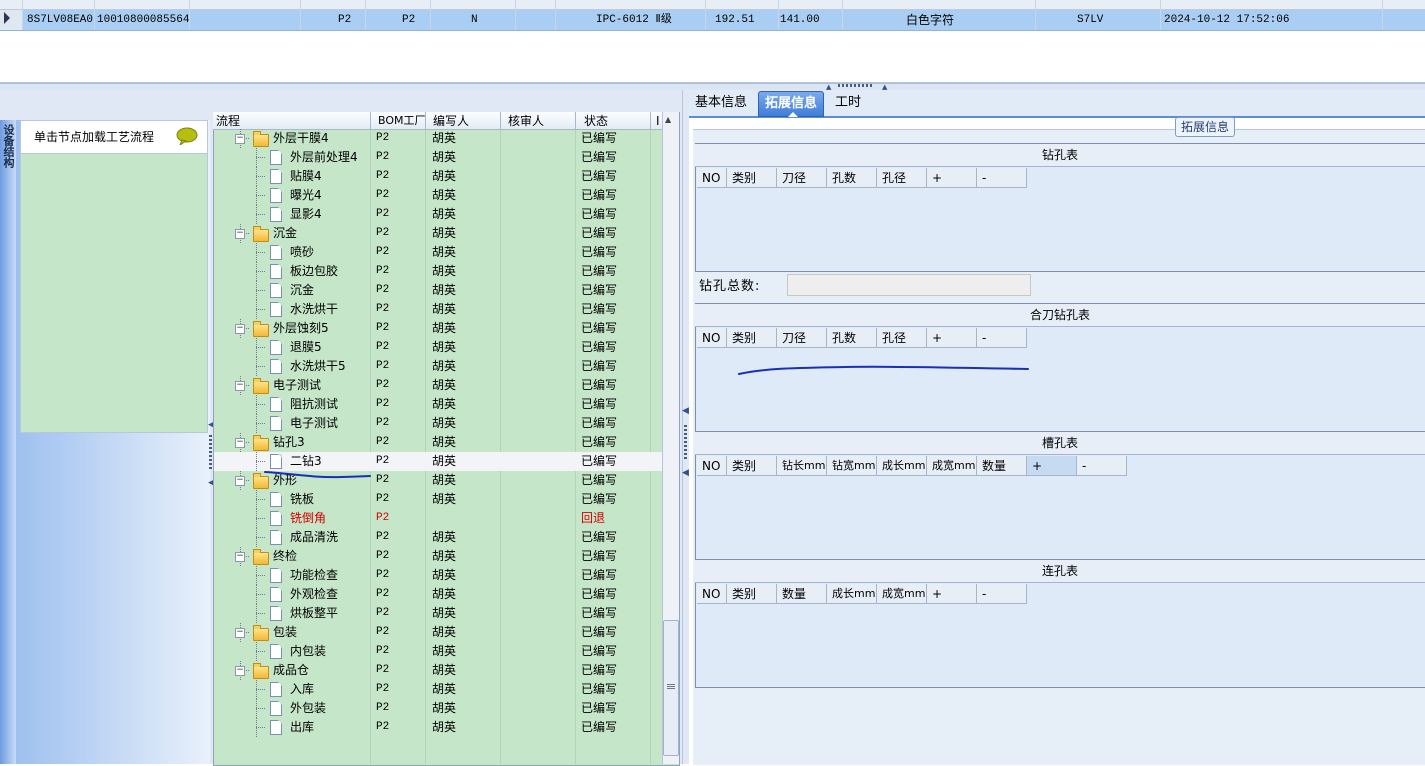 Image resolution: width=1425 pixels, height=766 pixels. Describe the element at coordinates (438, 404) in the screenshot. I see `tree-row: 阻抗测试 P2 胡英 已编写` at that location.